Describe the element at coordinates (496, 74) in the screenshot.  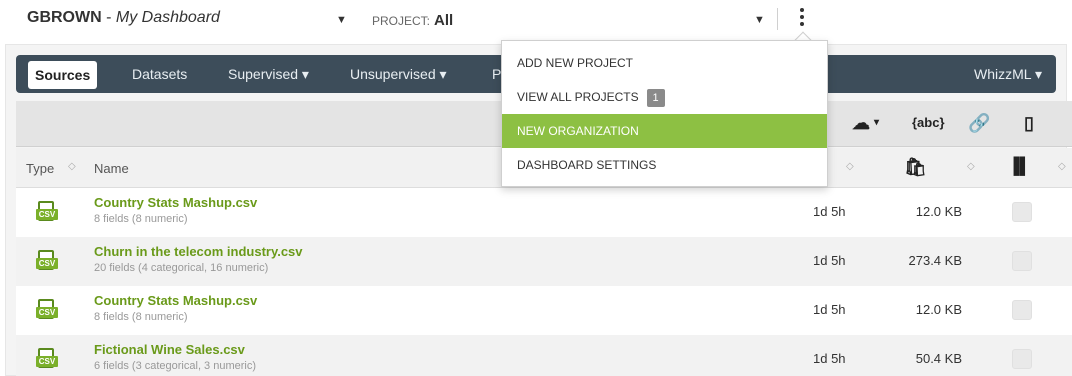
I see `nav-predictions: P` at that location.